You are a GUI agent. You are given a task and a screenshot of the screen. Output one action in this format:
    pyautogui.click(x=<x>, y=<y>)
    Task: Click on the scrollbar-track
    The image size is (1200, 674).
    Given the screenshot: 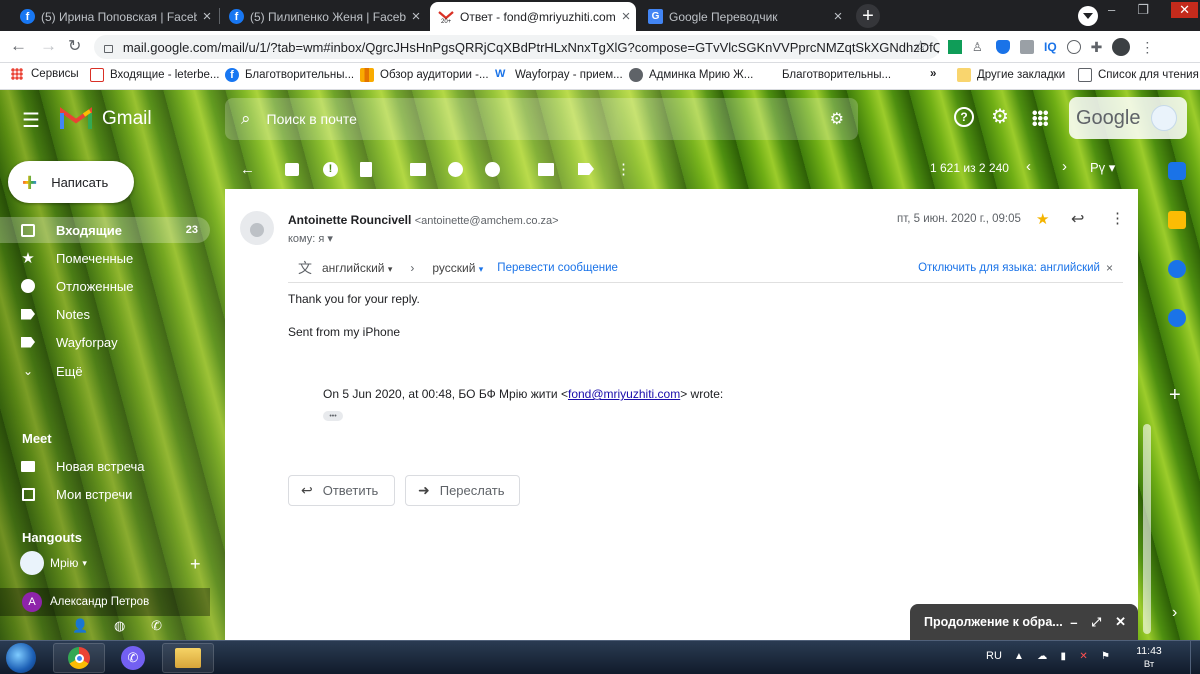 What is the action you would take?
    pyautogui.click(x=1147, y=414)
    